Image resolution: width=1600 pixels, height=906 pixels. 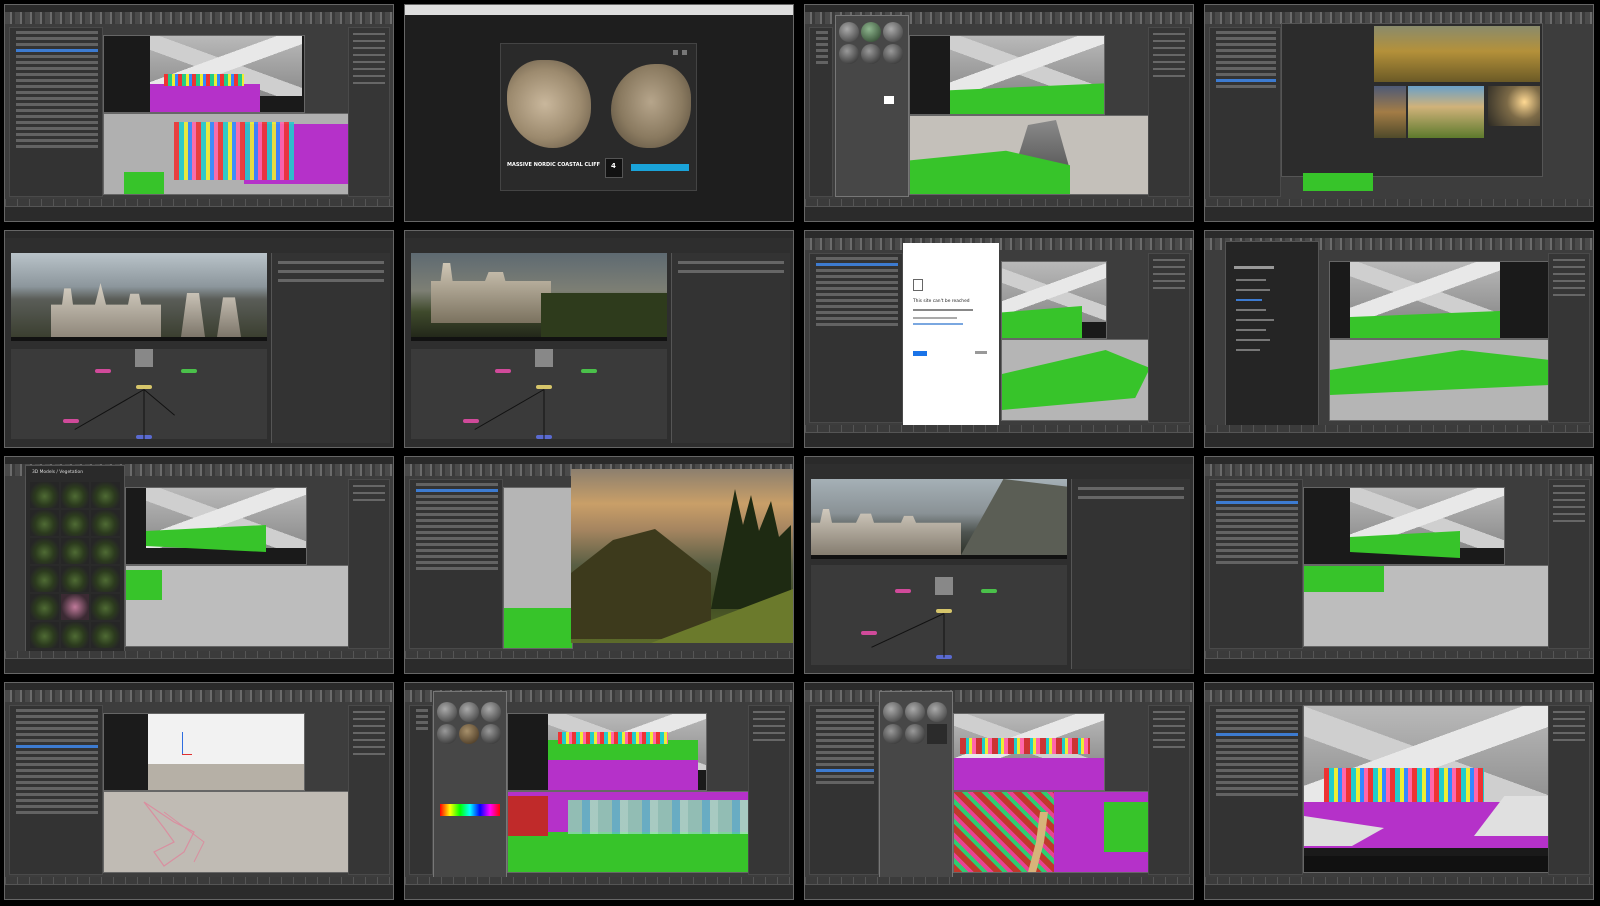 What do you see at coordinates (981, 352) in the screenshot?
I see `details-link` at bounding box center [981, 352].